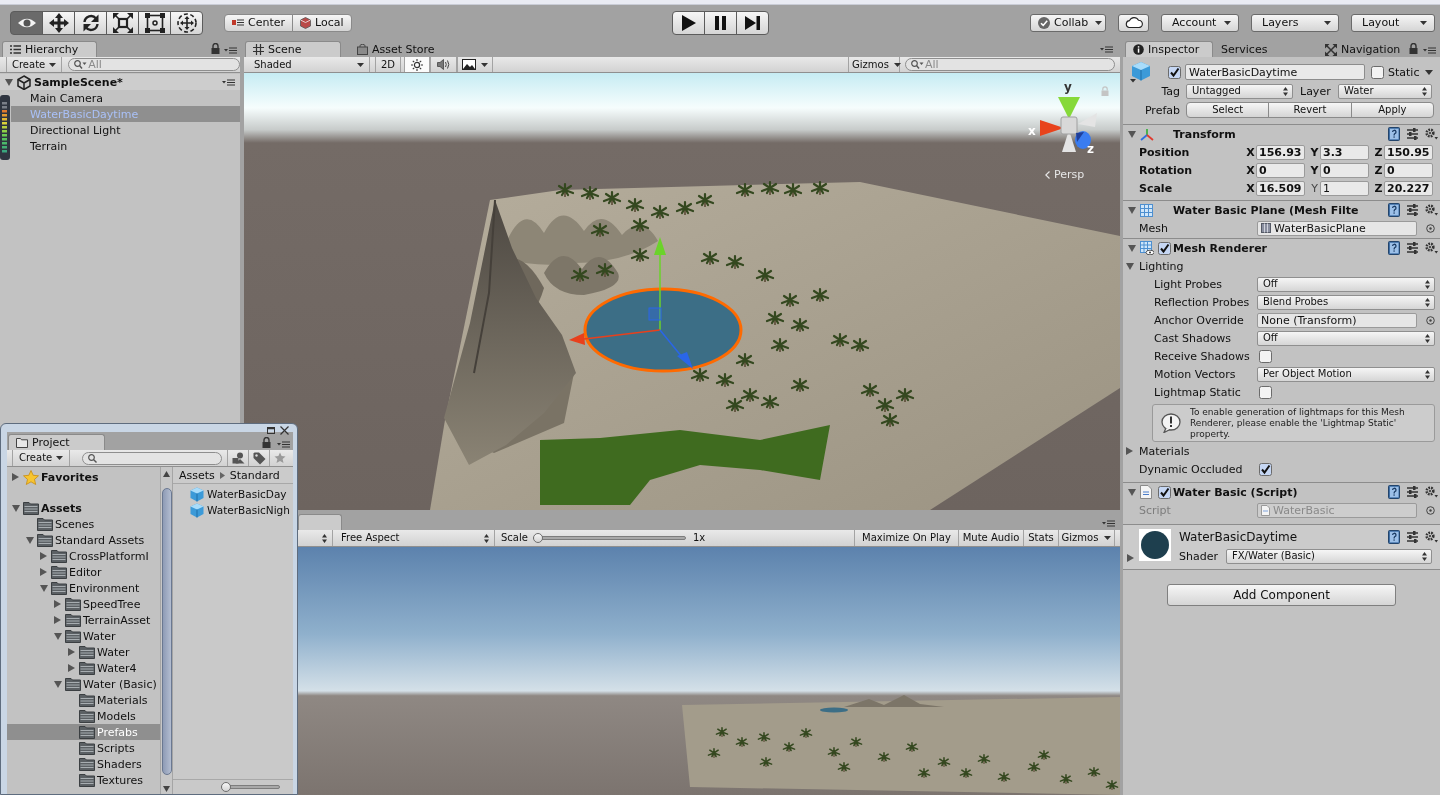 The height and width of the screenshot is (795, 1440). What do you see at coordinates (83, 572) in the screenshot?
I see `folder-item: Editor` at bounding box center [83, 572].